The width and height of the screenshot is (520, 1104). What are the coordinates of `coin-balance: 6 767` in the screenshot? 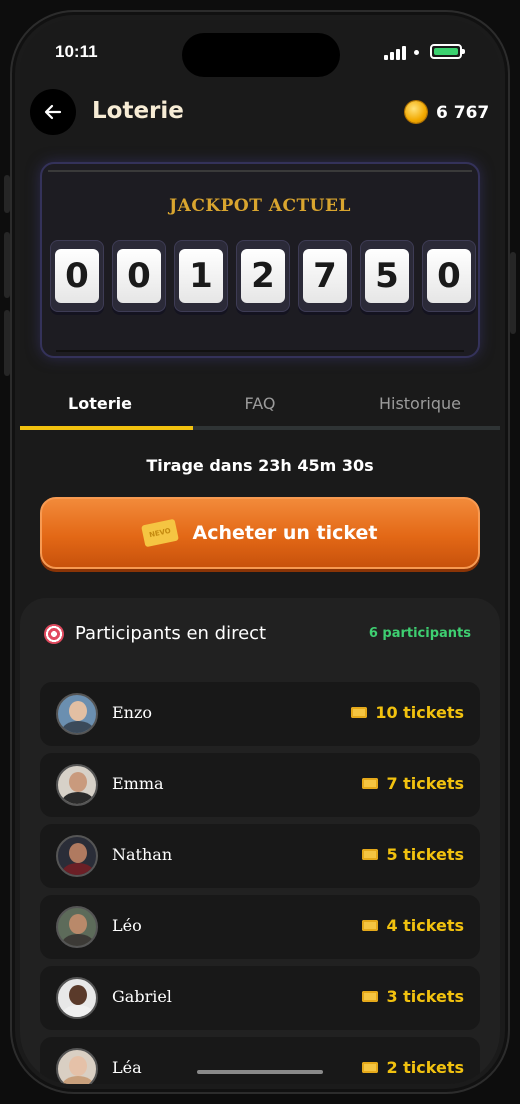 It's located at (463, 113).